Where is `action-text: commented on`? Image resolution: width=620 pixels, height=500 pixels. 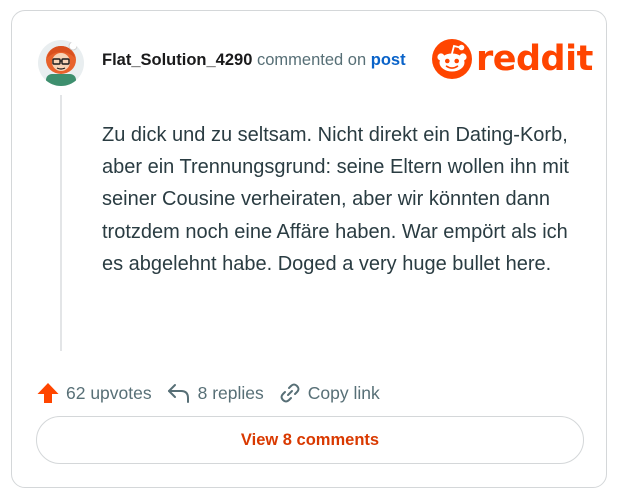
action-text: commented on is located at coordinates (311, 60).